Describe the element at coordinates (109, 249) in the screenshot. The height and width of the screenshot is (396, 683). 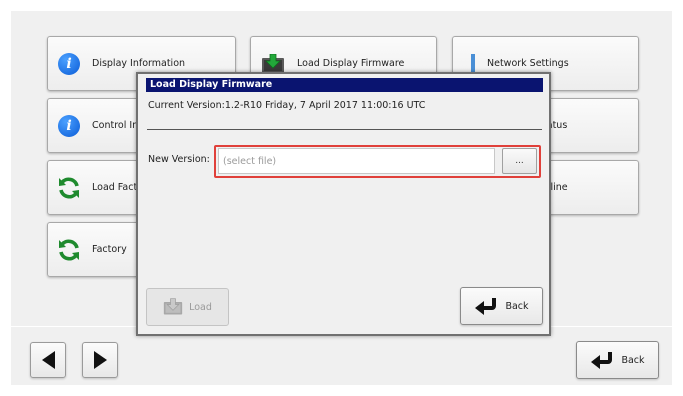
I see `factory-label: Factory` at that location.